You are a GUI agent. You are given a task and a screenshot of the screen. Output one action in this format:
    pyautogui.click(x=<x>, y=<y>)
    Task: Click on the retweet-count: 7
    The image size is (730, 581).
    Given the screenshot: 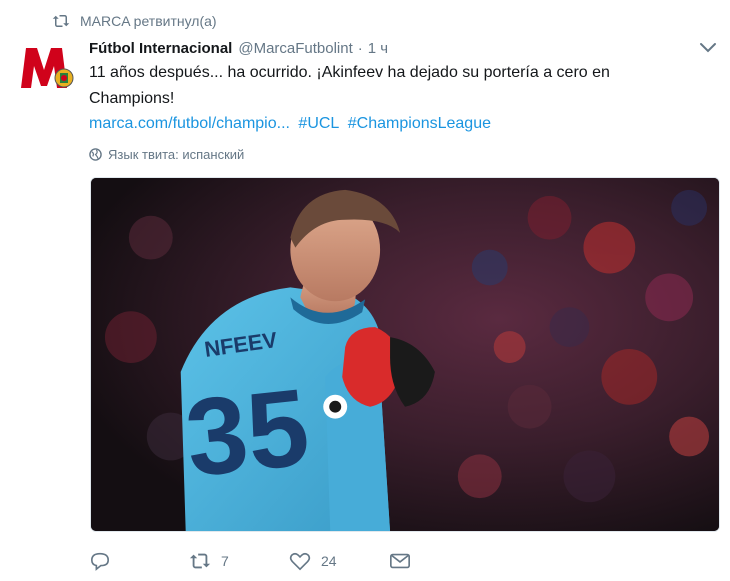 What is the action you would take?
    pyautogui.click(x=225, y=561)
    